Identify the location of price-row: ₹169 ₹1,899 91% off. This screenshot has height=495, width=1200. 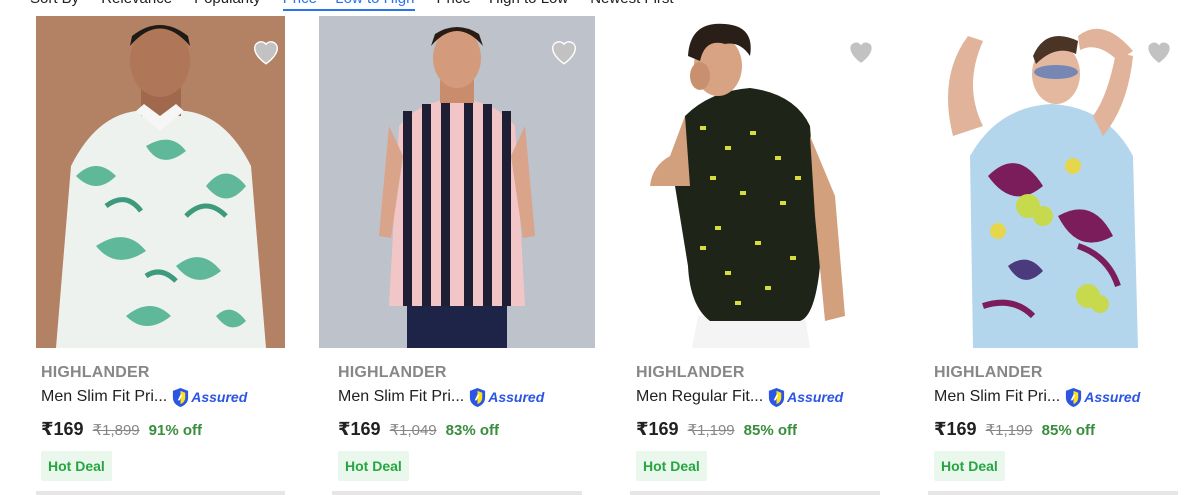
(121, 429).